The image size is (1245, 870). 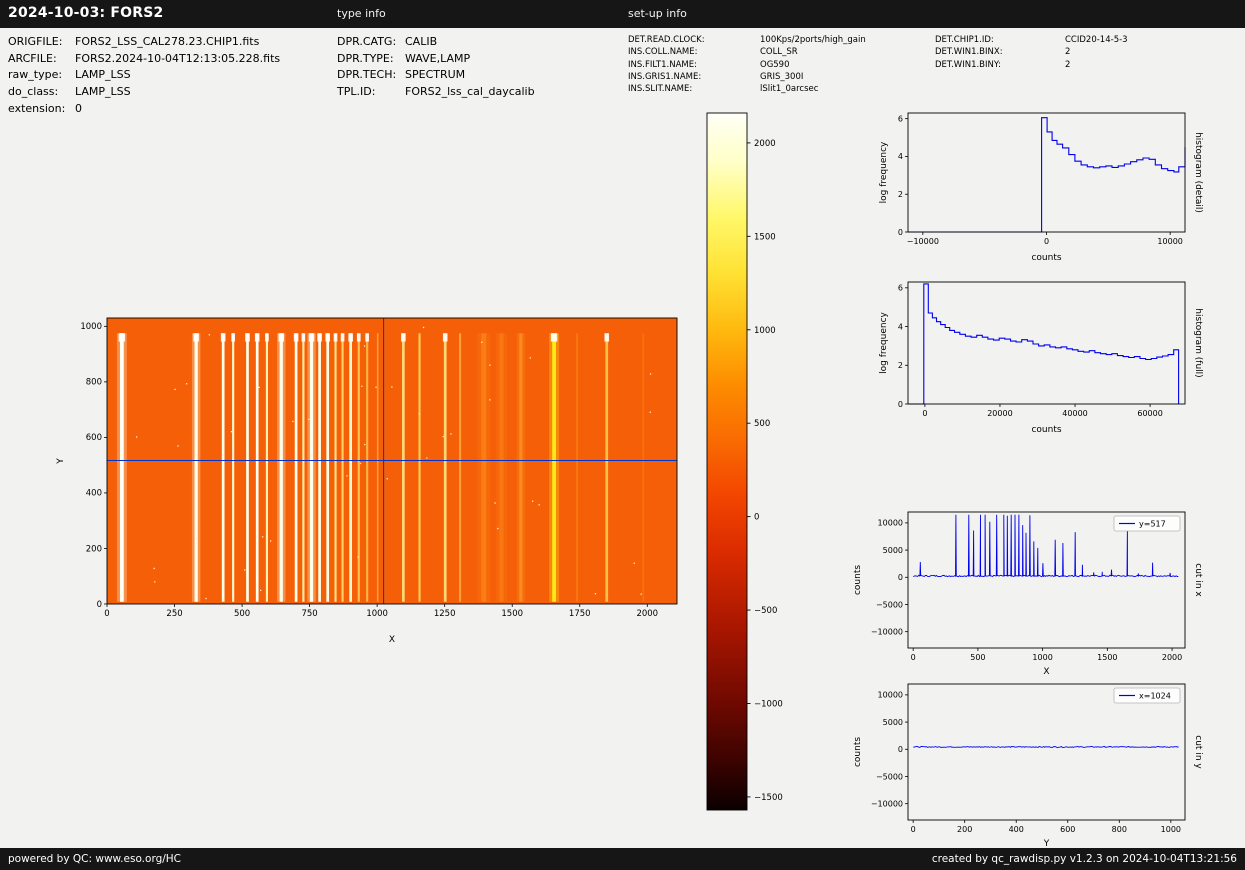 I want to click on svg-text: 5000, so click(x=893, y=722).